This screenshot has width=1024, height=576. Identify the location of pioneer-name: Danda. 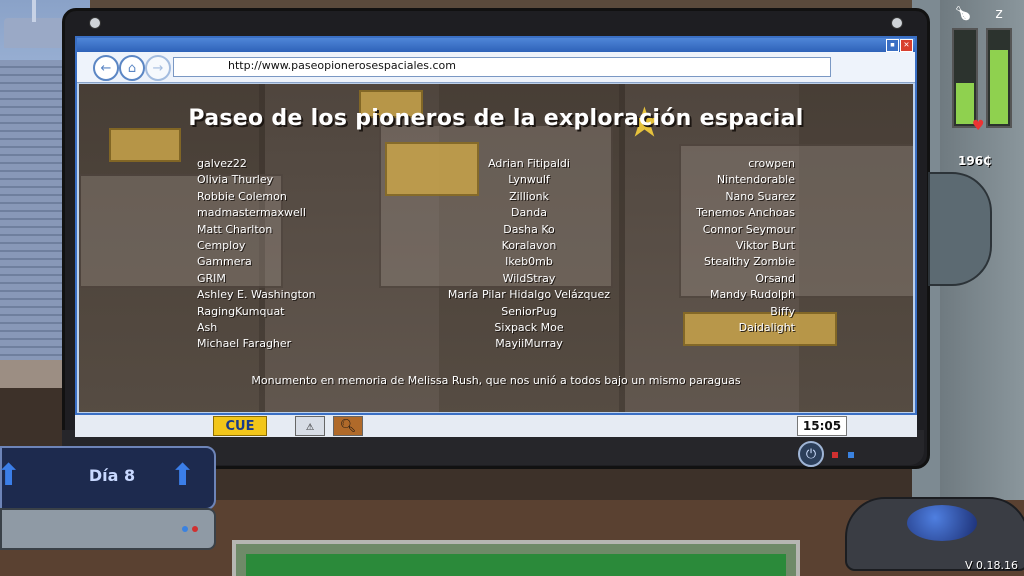
(529, 213).